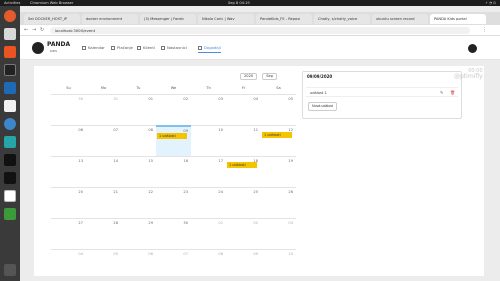 This screenshot has height=281, width=500. Describe the element at coordinates (322, 106) in the screenshot. I see `new-event-button: Nová událost` at that location.